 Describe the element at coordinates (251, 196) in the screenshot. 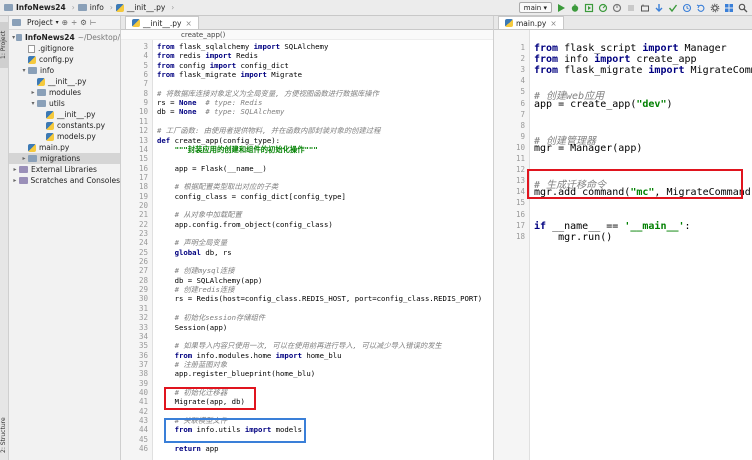

I see `code-line: config_class = config_dict[config_type]` at that location.